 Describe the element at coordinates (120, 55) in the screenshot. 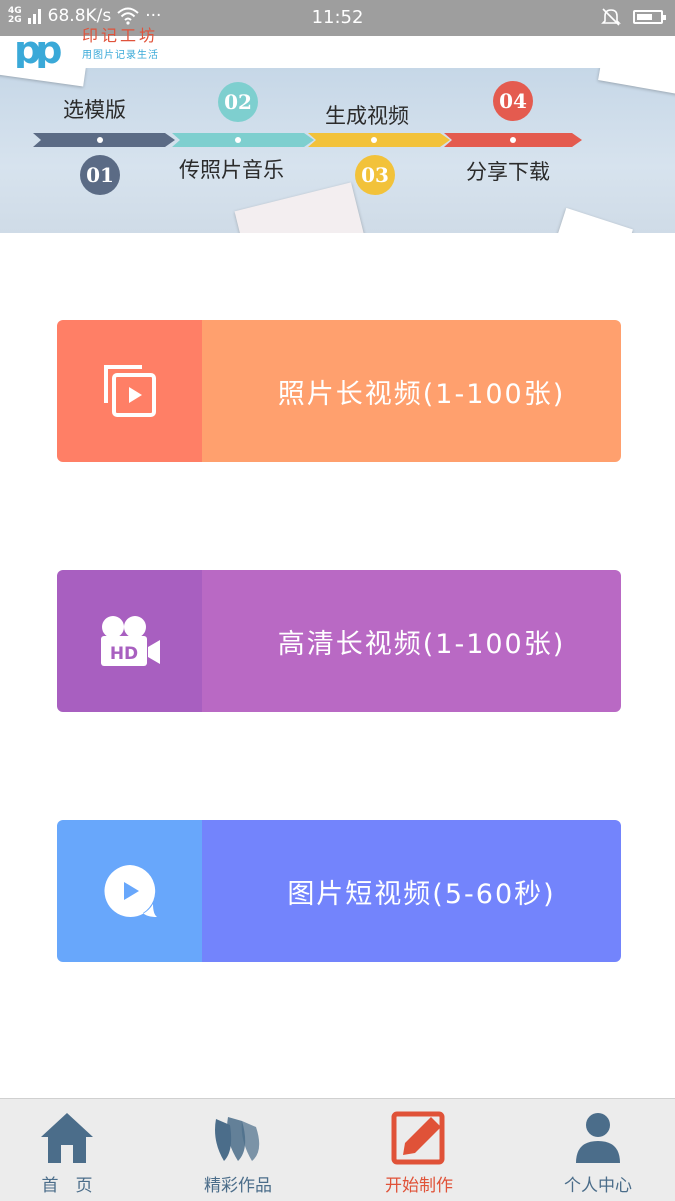

I see `app-logo-subtitle: 用图片记录生活` at that location.